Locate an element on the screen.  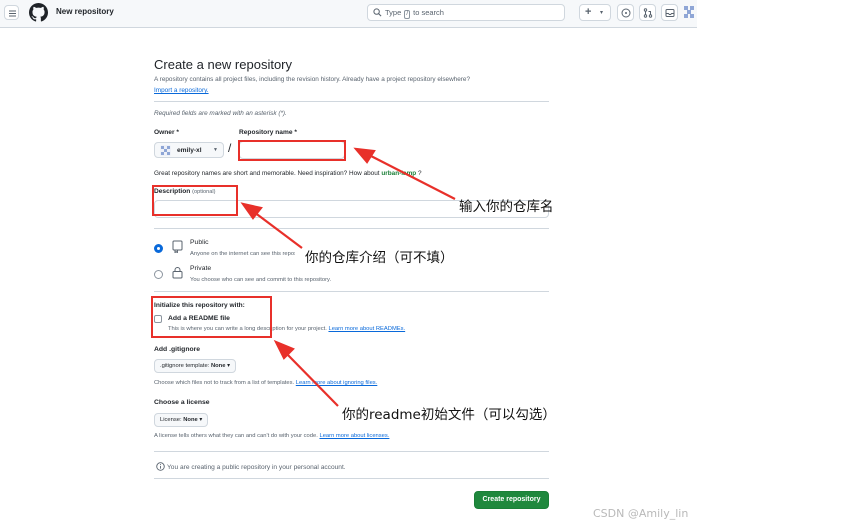
annotation-repo-name: 输入你的仓库名 is located at coordinates (506, 207).